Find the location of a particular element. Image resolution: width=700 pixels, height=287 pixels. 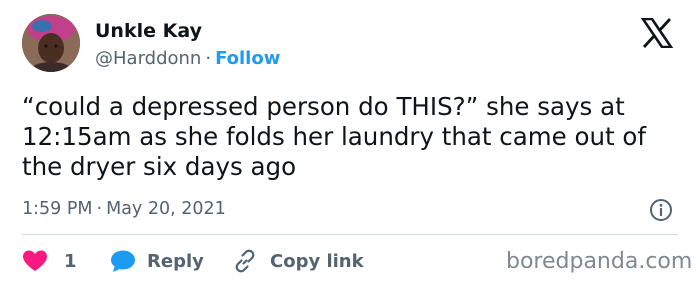

copy-link-button: Copy link is located at coordinates (298, 261).